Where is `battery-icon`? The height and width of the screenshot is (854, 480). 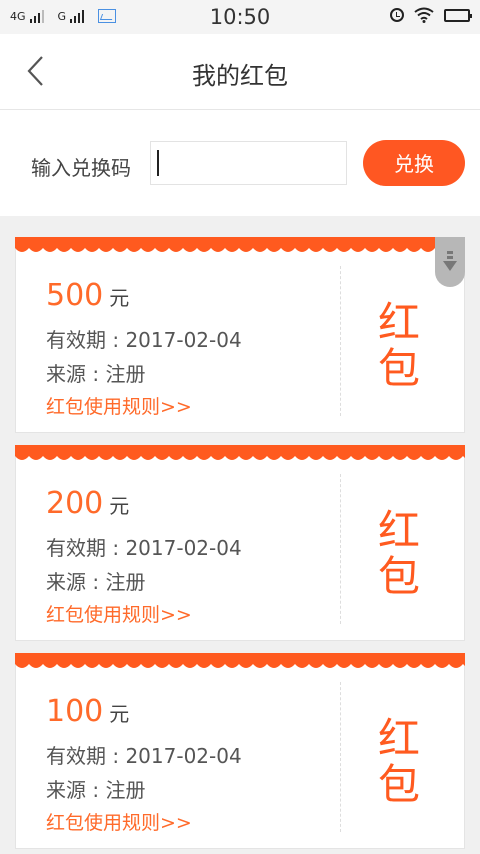 battery-icon is located at coordinates (458, 15).